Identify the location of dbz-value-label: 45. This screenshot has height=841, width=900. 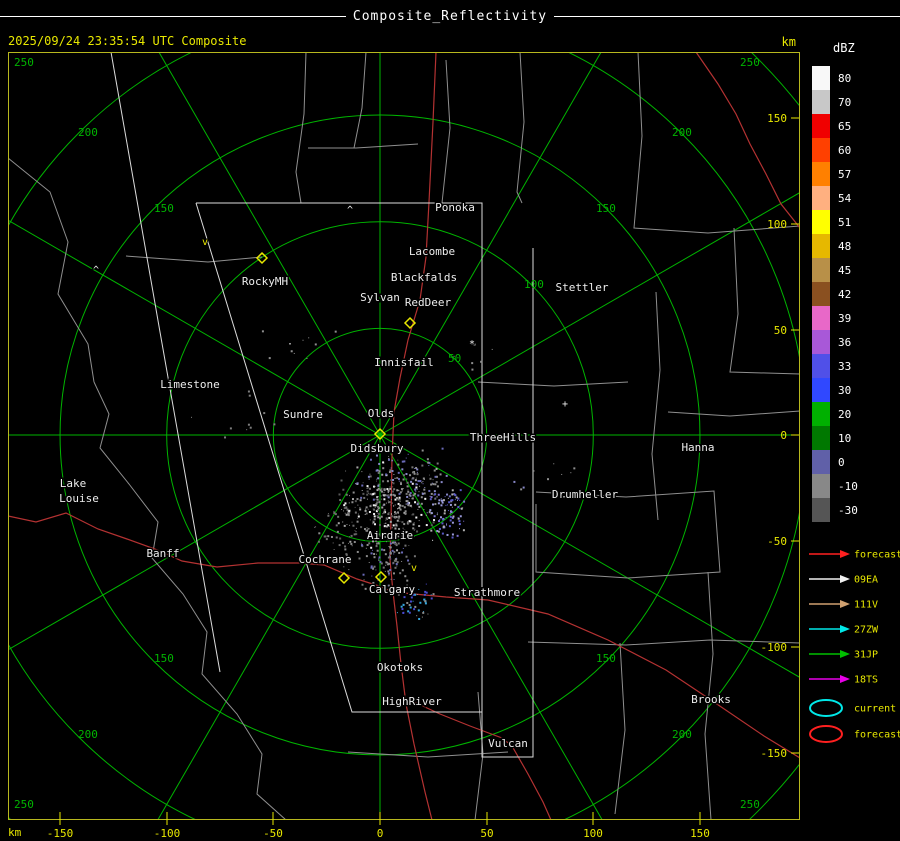
(845, 270).